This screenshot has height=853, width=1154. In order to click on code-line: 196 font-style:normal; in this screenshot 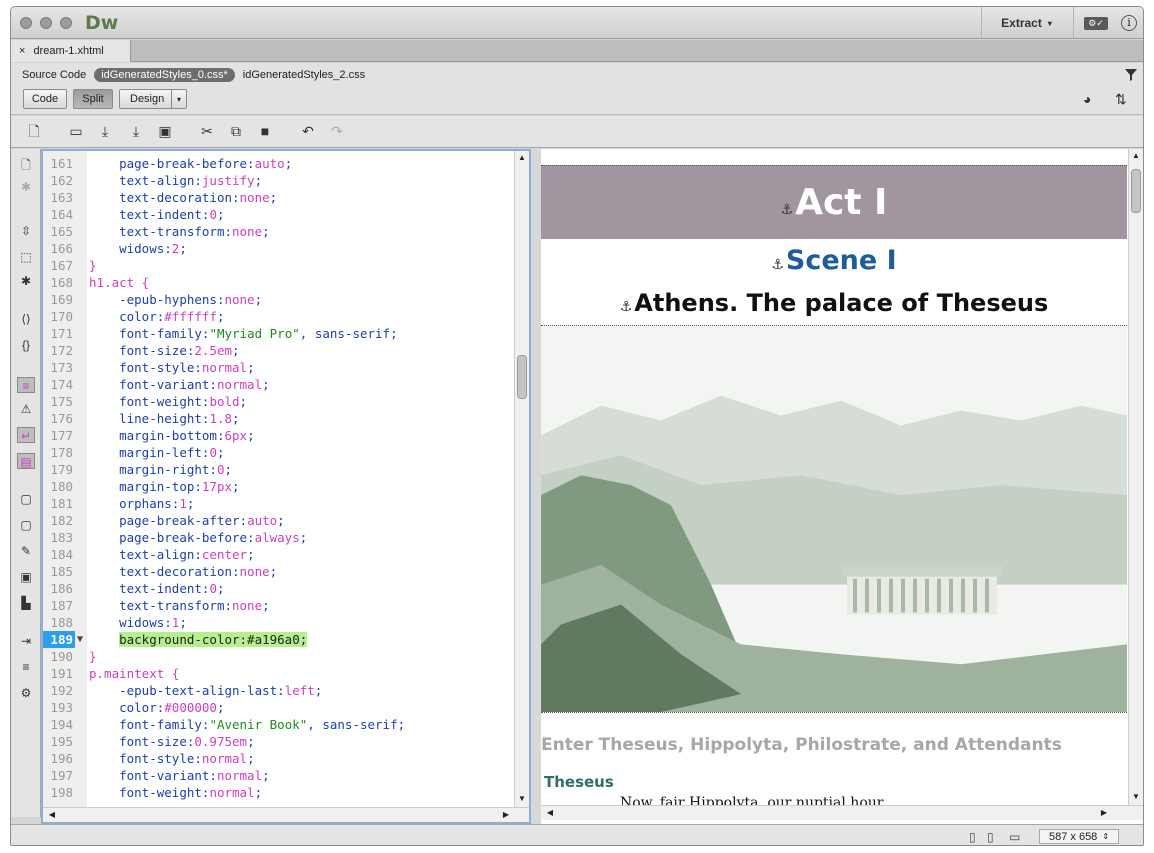, I will do `click(279, 758)`.